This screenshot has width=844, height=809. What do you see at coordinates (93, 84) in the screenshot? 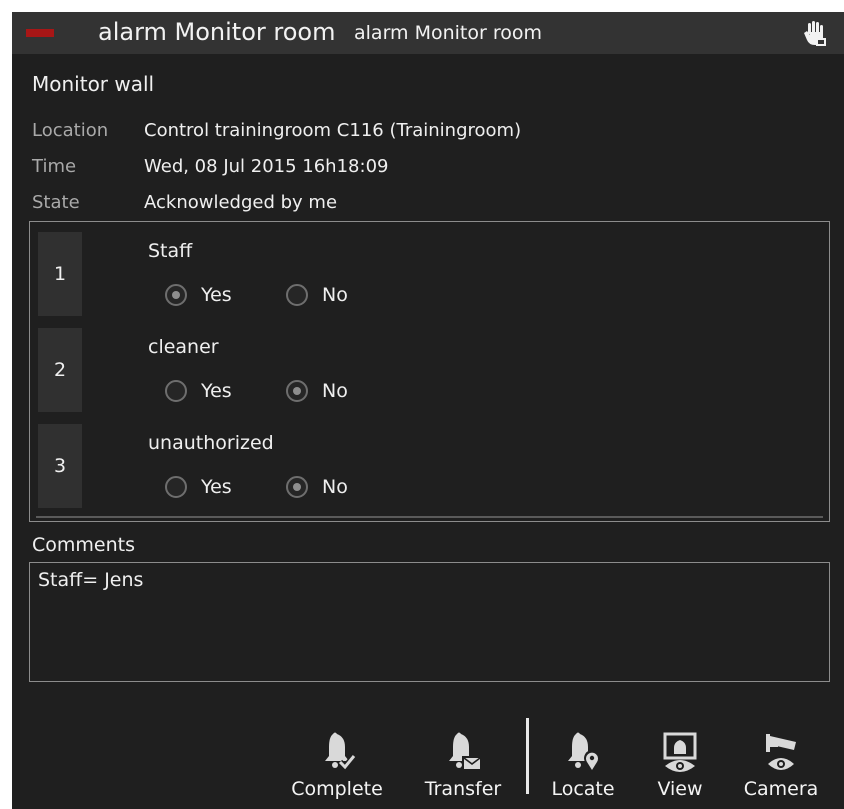
I see `section-title: Monitor wall` at bounding box center [93, 84].